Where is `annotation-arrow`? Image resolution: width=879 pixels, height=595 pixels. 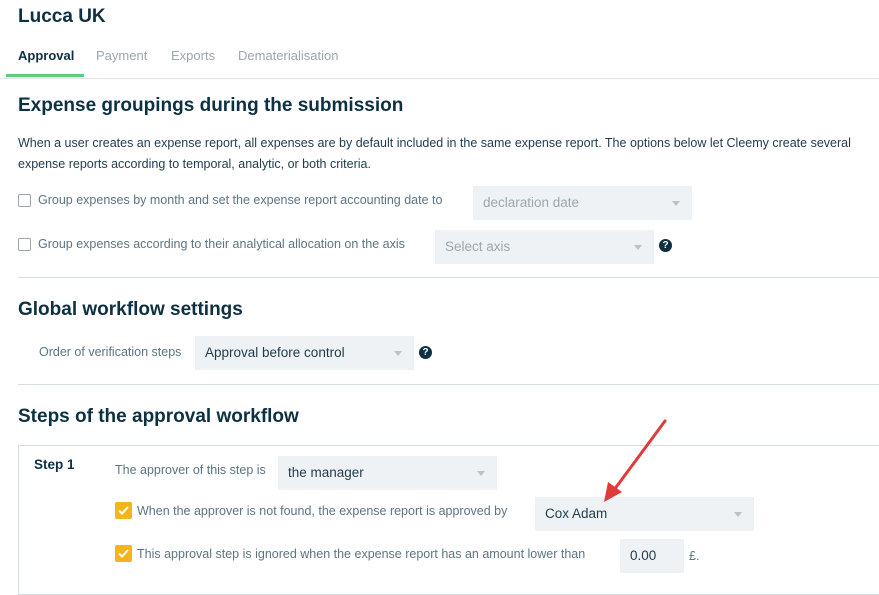
annotation-arrow is located at coordinates (635, 460).